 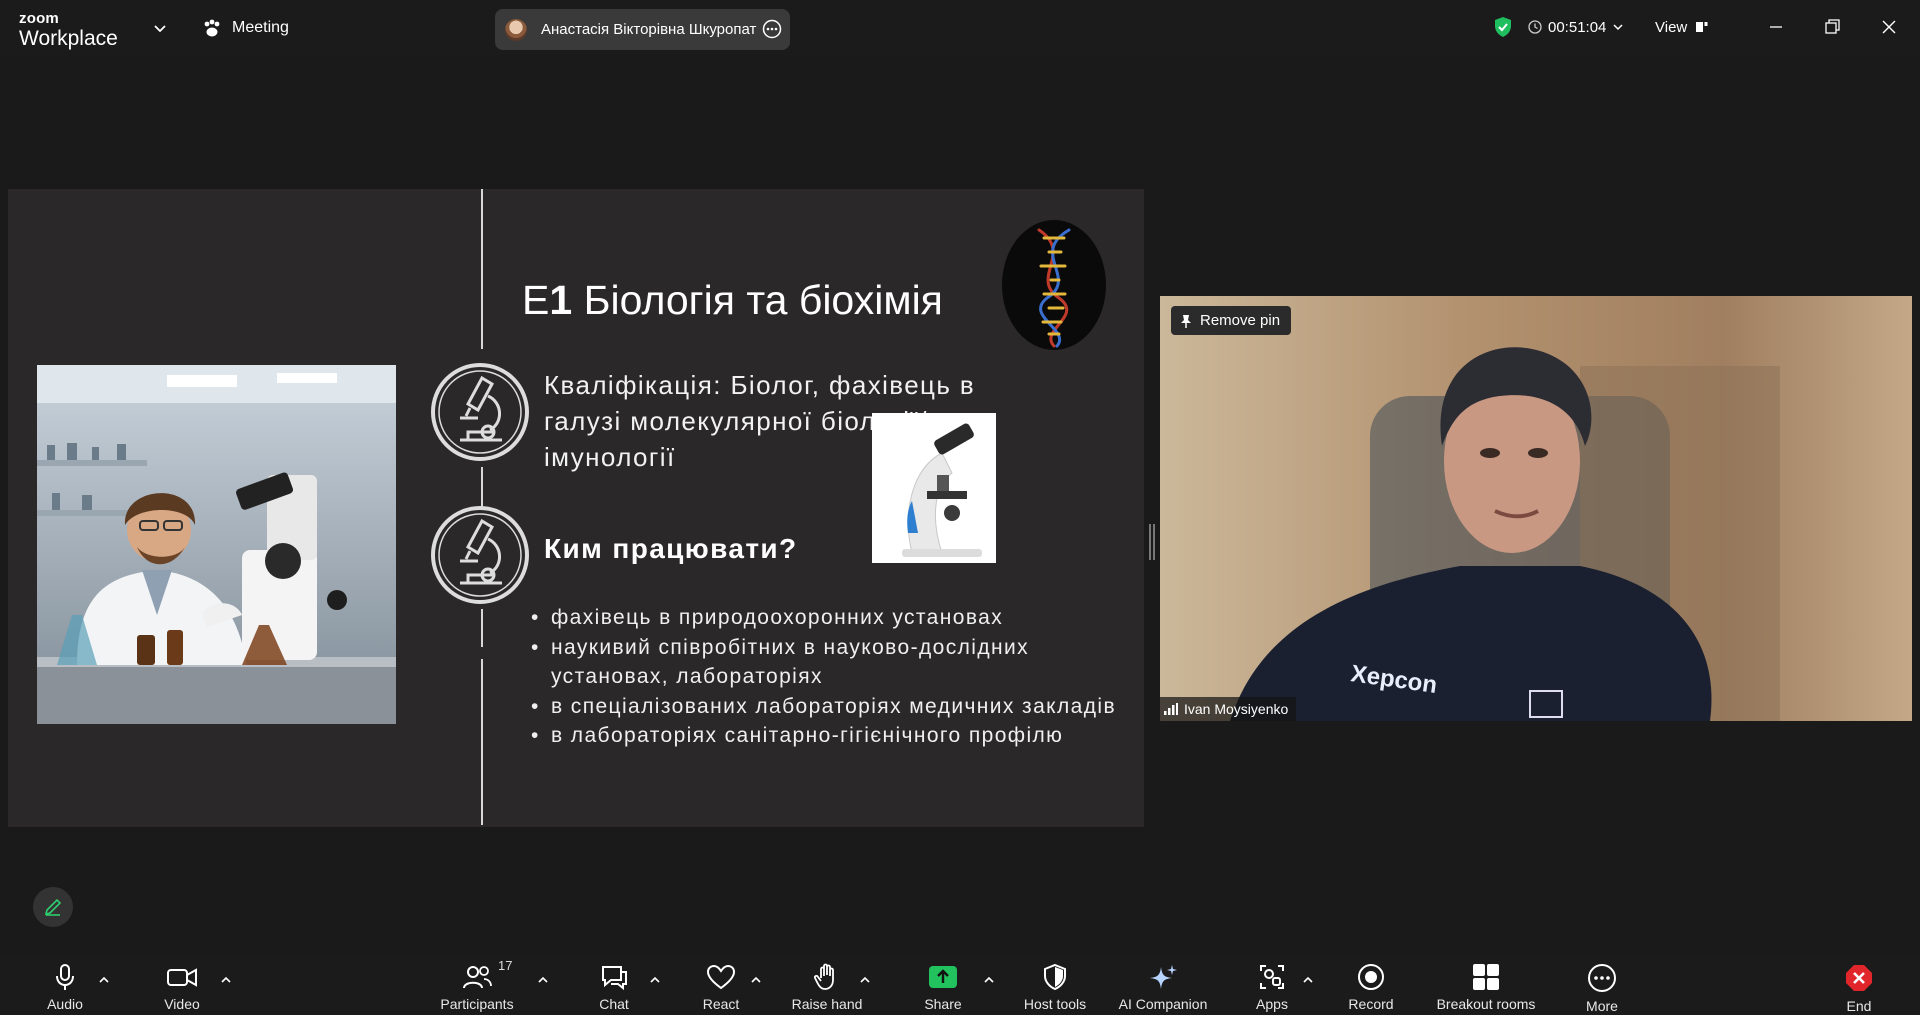 I want to click on title-number: 1, so click(x=561, y=300).